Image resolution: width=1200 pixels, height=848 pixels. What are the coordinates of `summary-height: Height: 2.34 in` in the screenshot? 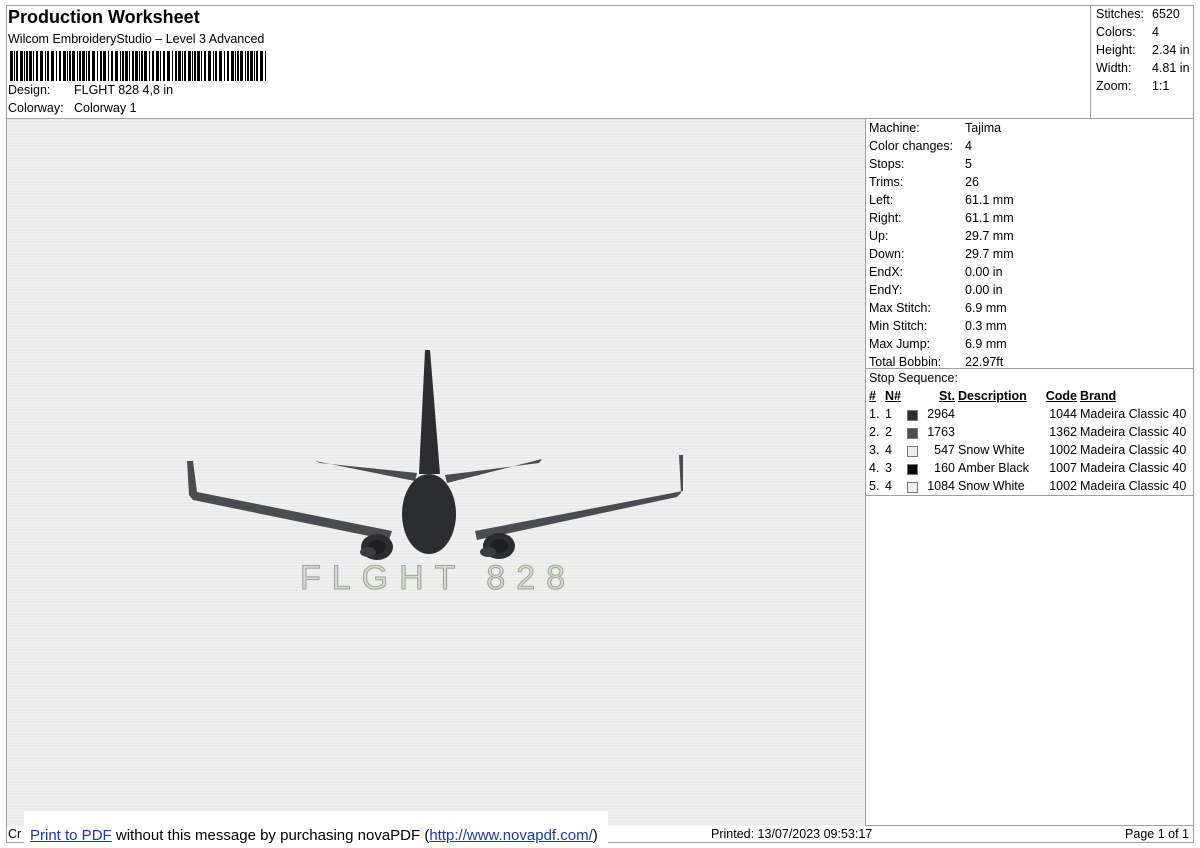 It's located at (1143, 50).